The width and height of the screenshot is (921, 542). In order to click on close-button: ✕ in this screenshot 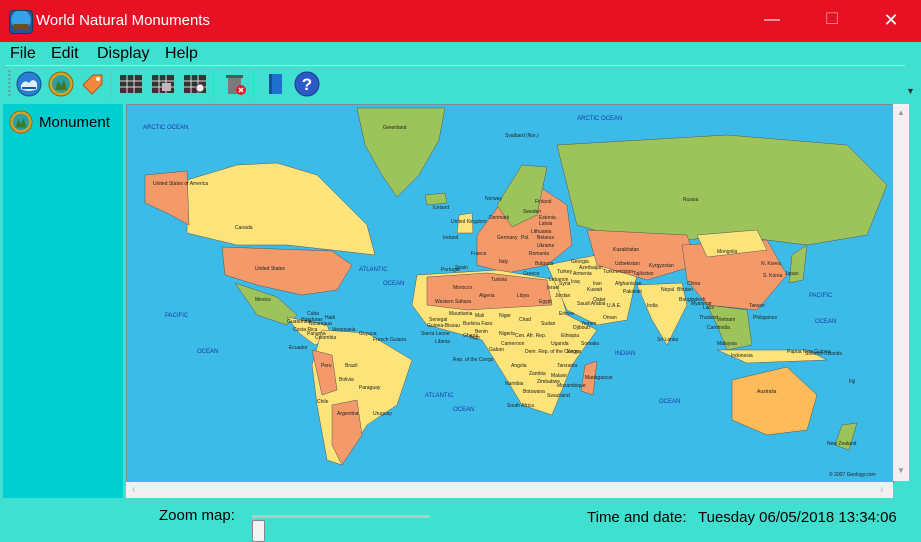, I will do `click(891, 20)`.